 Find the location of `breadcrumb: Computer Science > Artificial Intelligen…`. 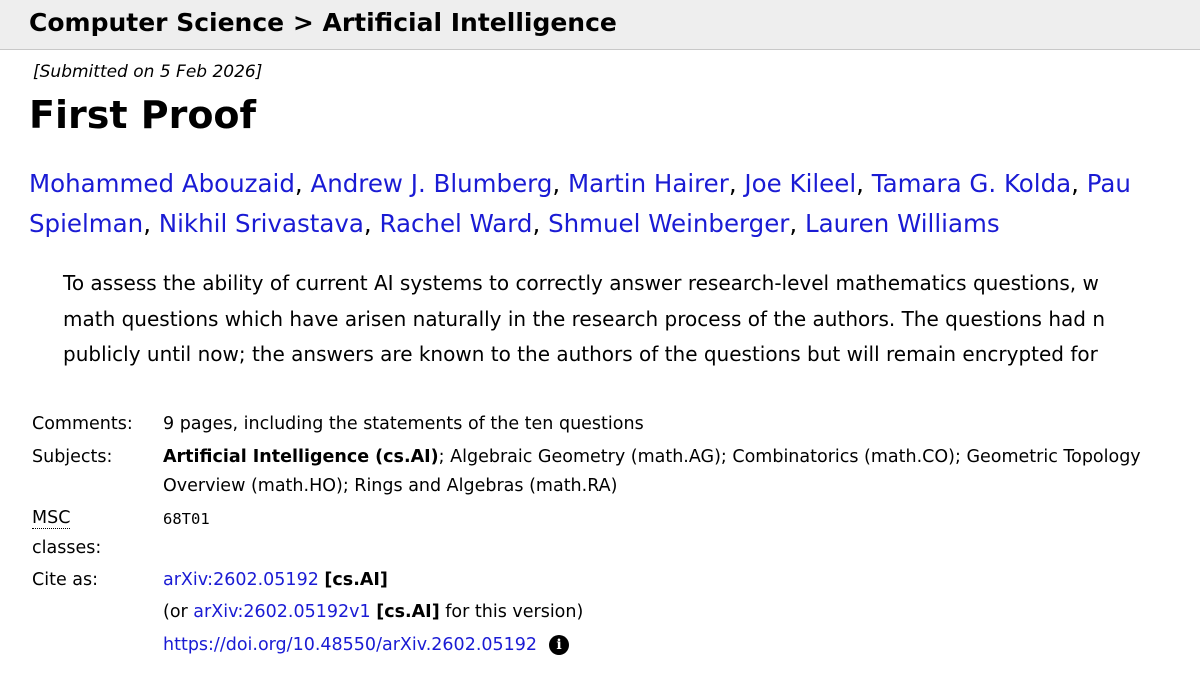

breadcrumb: Computer Science > Artificial Intelligen… is located at coordinates (323, 22).